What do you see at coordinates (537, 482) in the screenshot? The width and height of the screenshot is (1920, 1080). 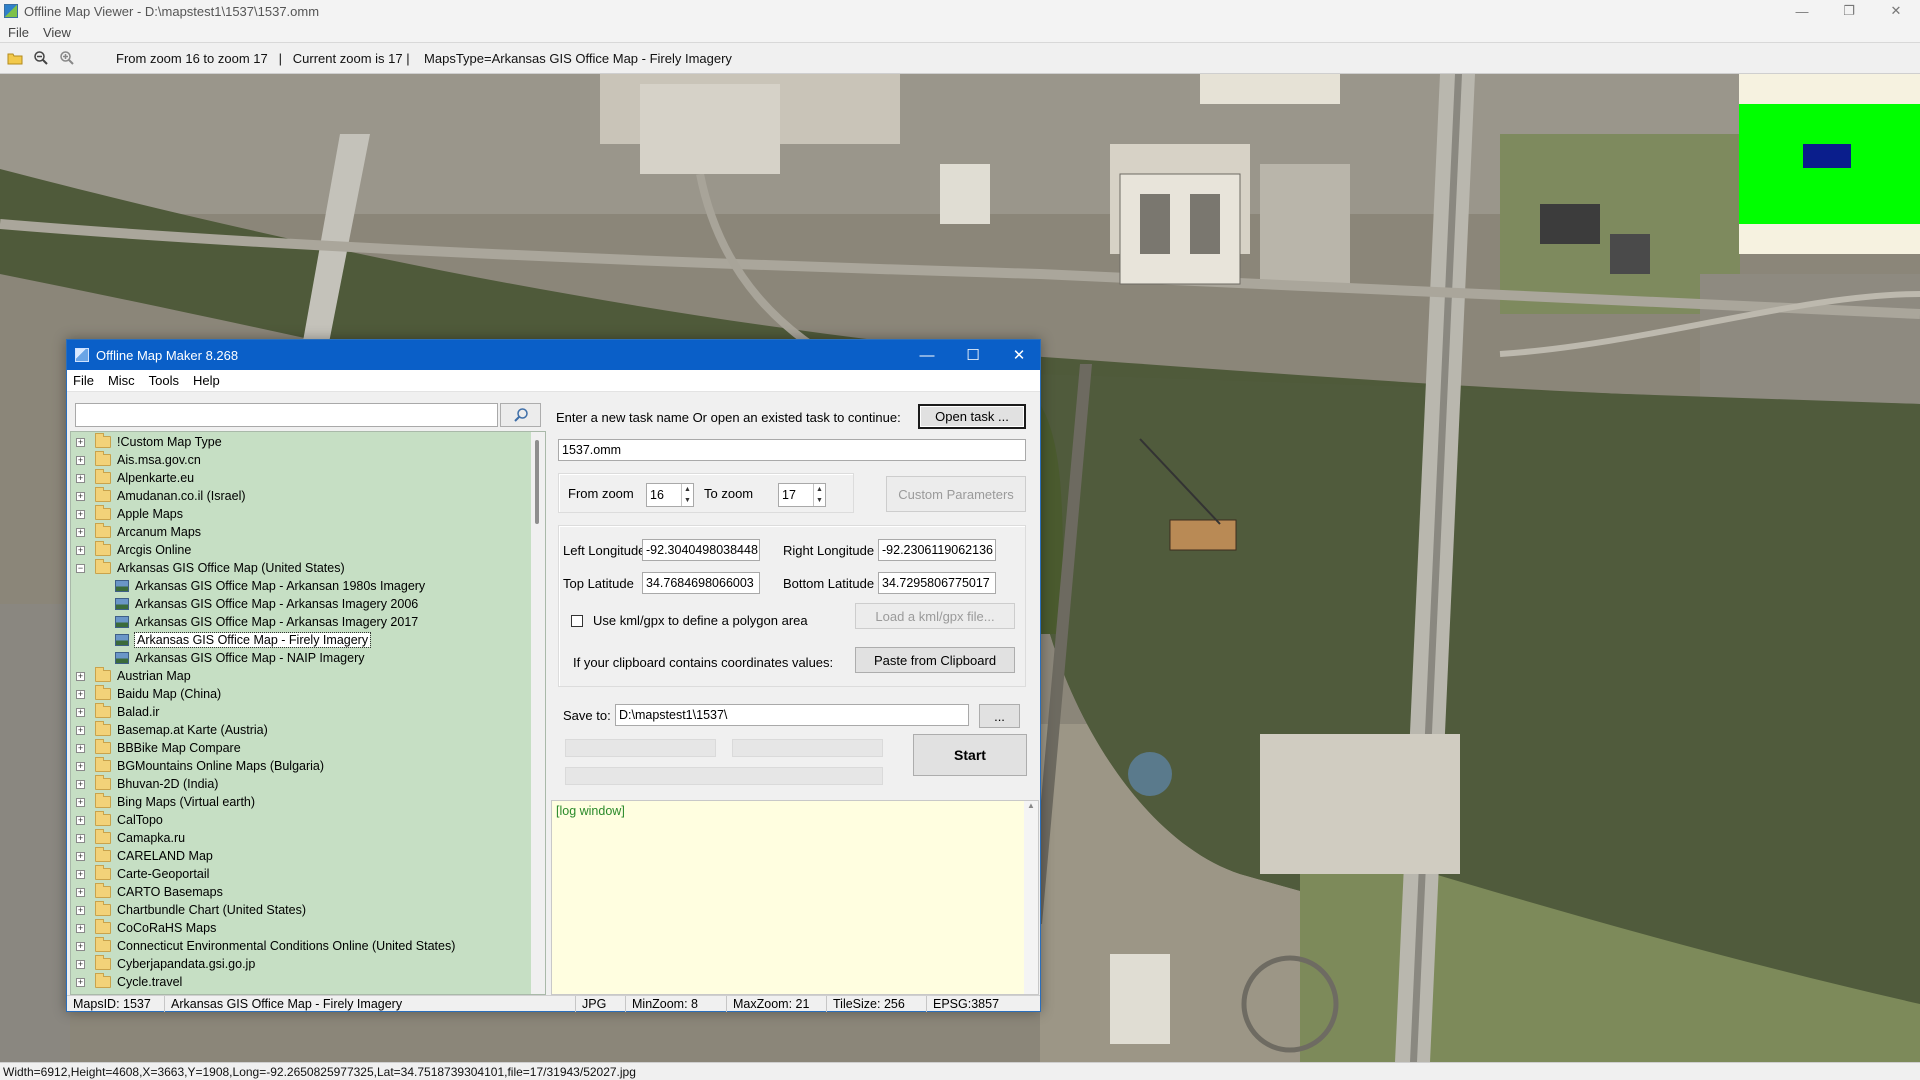 I see `tree-scrollbar-thumb` at bounding box center [537, 482].